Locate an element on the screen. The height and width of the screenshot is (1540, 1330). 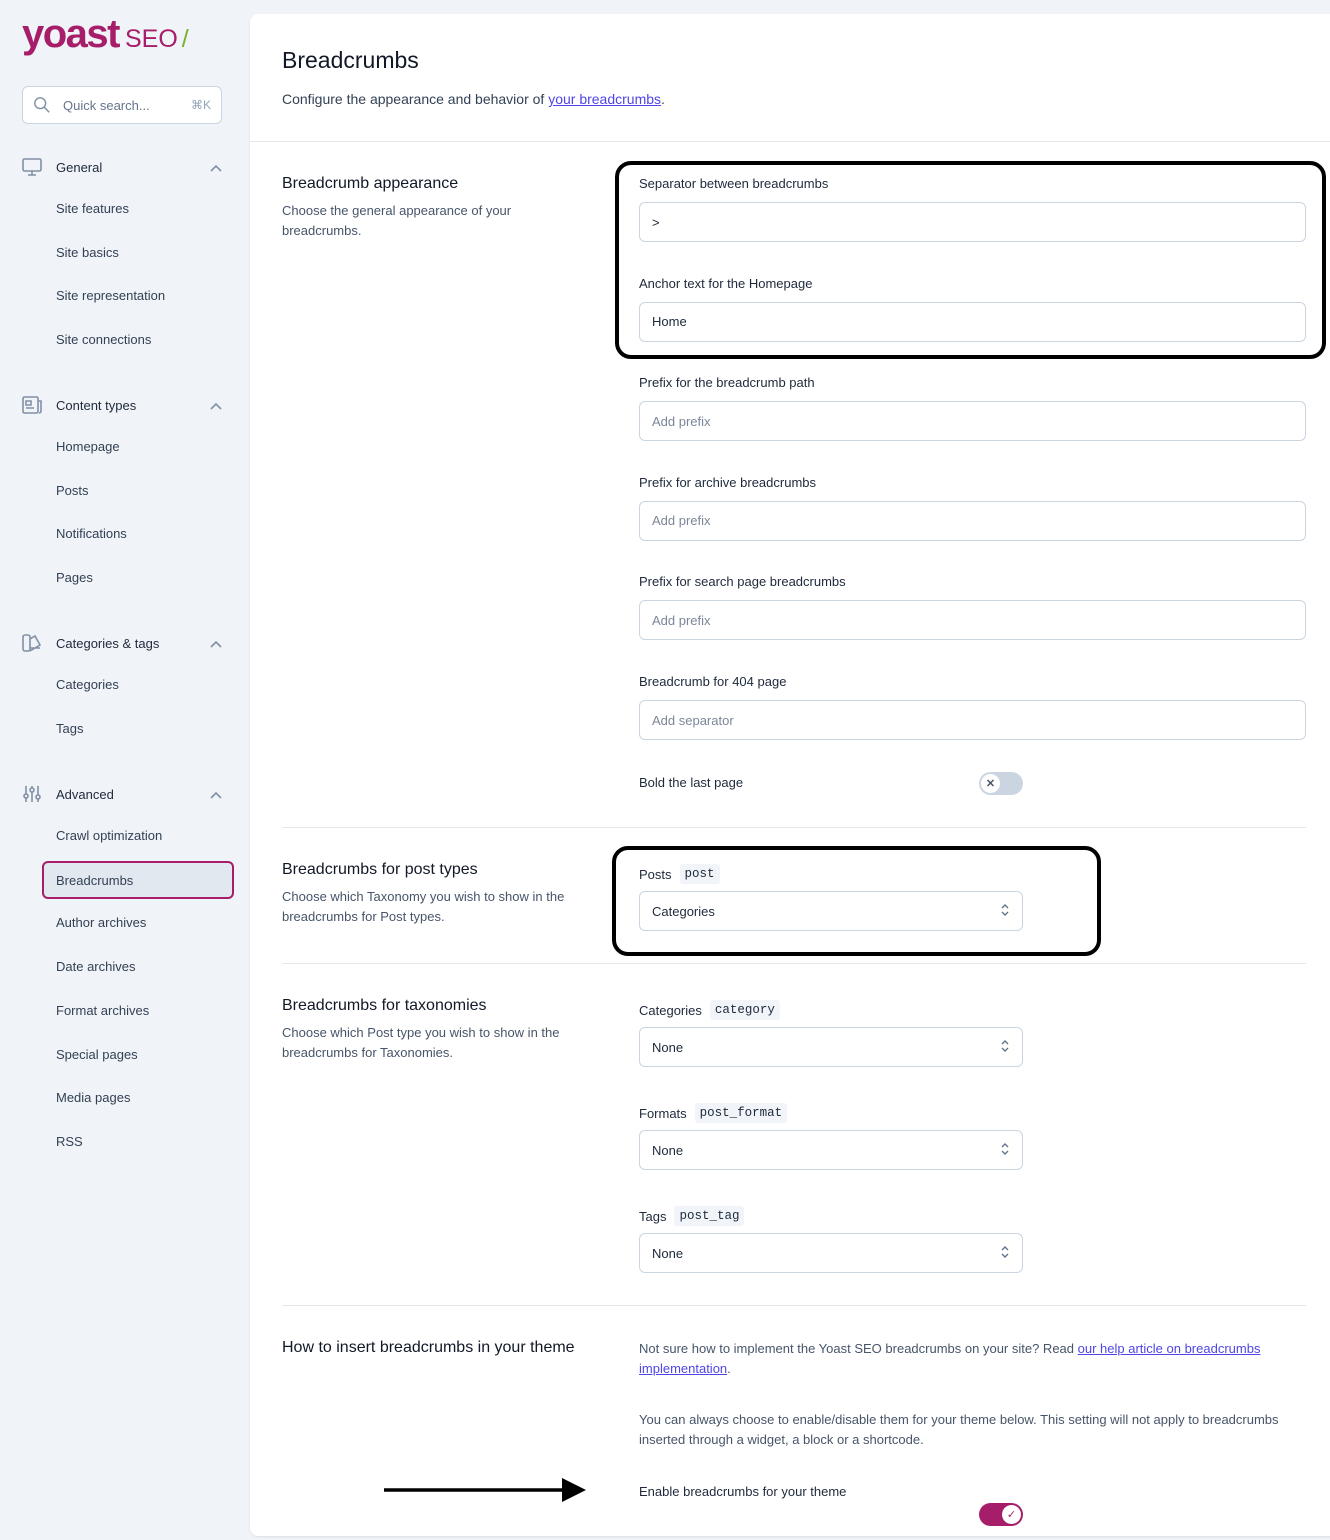
breadcrumbs-link: your breadcrumbs is located at coordinates (604, 99).